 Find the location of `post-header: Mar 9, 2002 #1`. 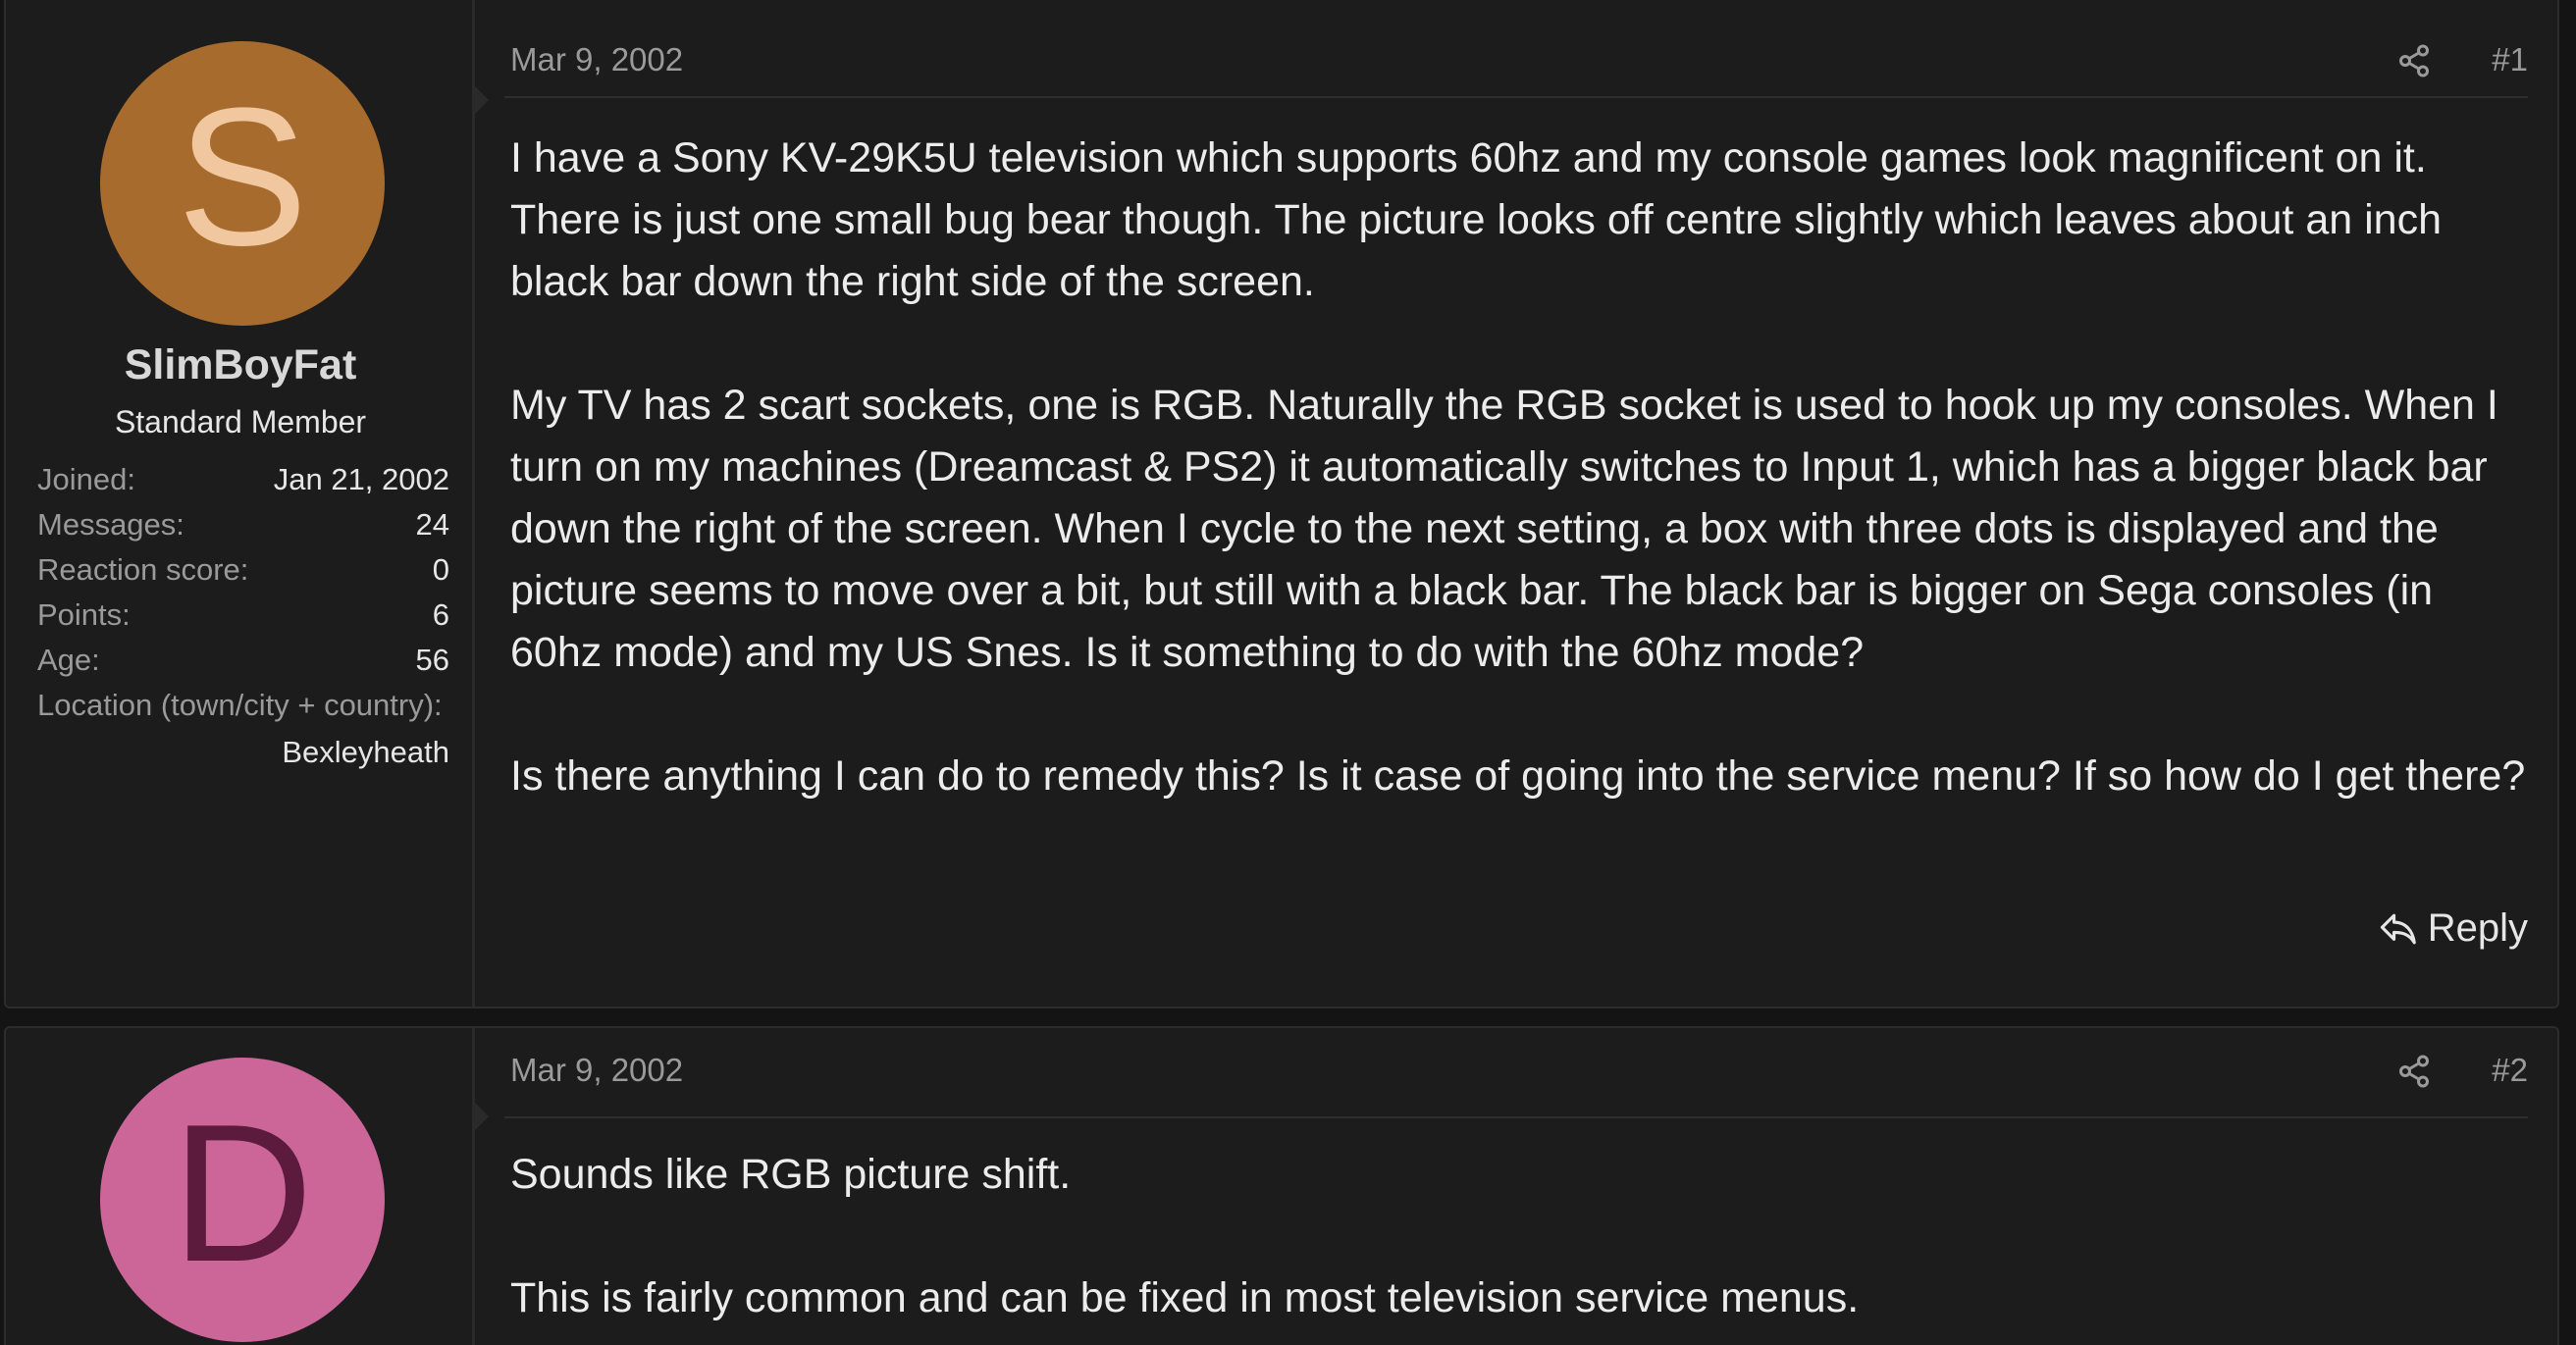

post-header: Mar 9, 2002 #1 is located at coordinates (1516, 53).